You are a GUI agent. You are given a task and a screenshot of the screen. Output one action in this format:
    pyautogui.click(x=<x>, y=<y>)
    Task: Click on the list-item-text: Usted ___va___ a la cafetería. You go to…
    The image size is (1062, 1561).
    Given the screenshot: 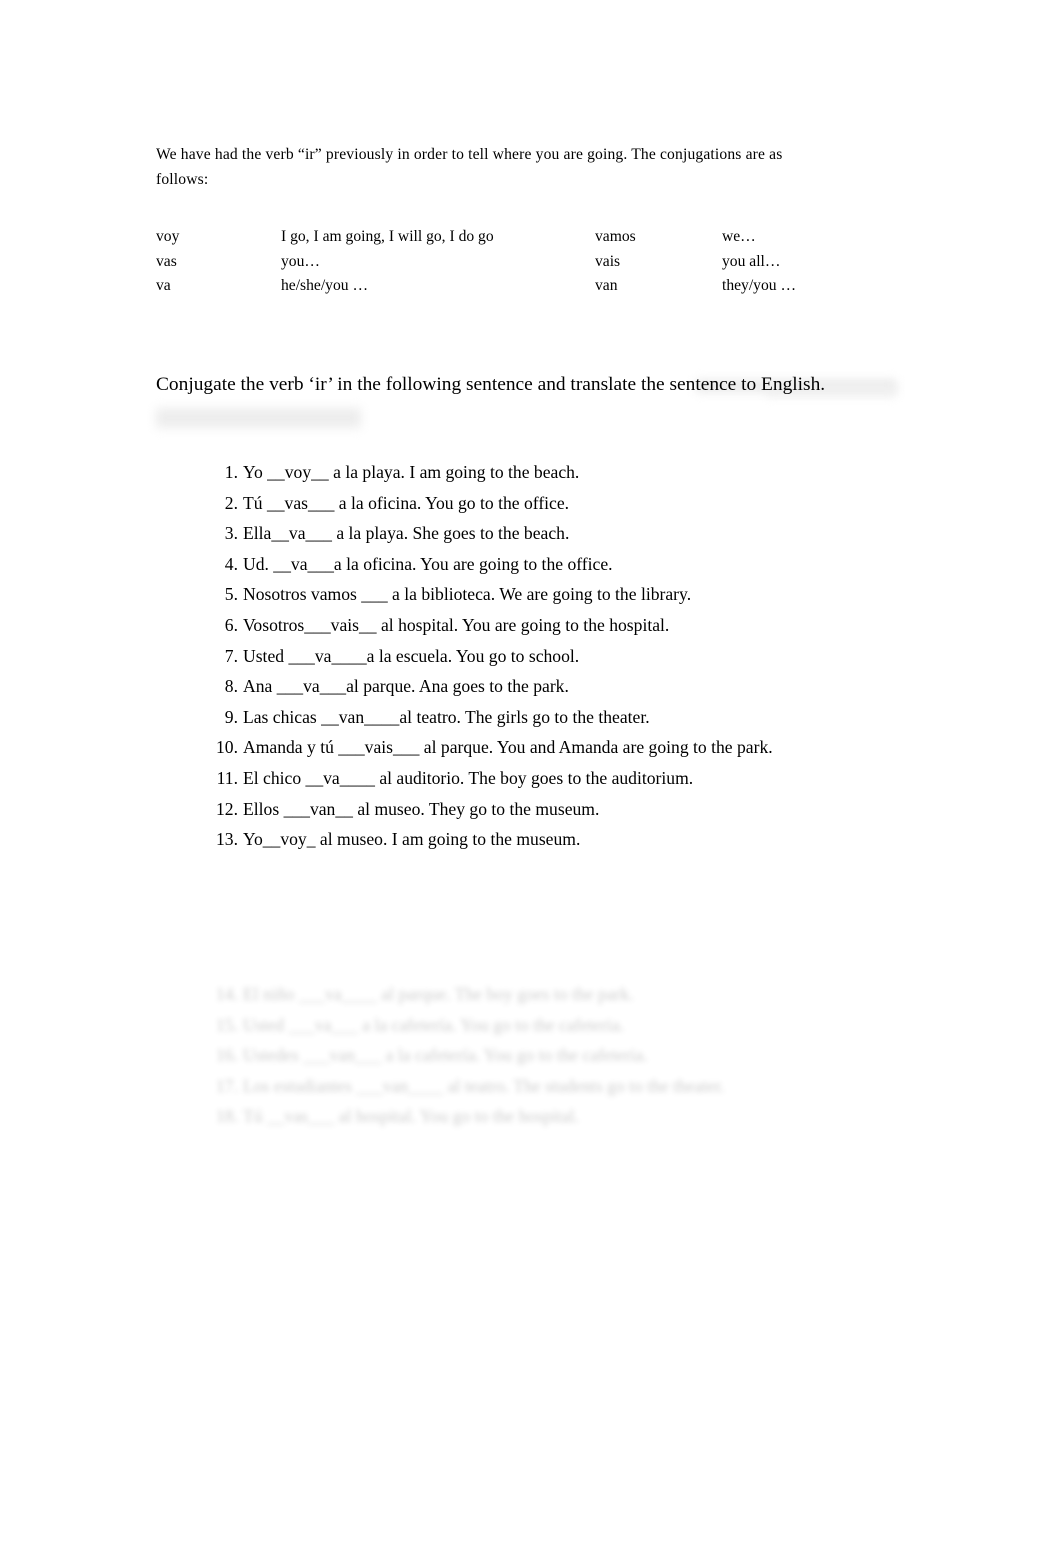 What is the action you would take?
    pyautogui.click(x=434, y=1024)
    